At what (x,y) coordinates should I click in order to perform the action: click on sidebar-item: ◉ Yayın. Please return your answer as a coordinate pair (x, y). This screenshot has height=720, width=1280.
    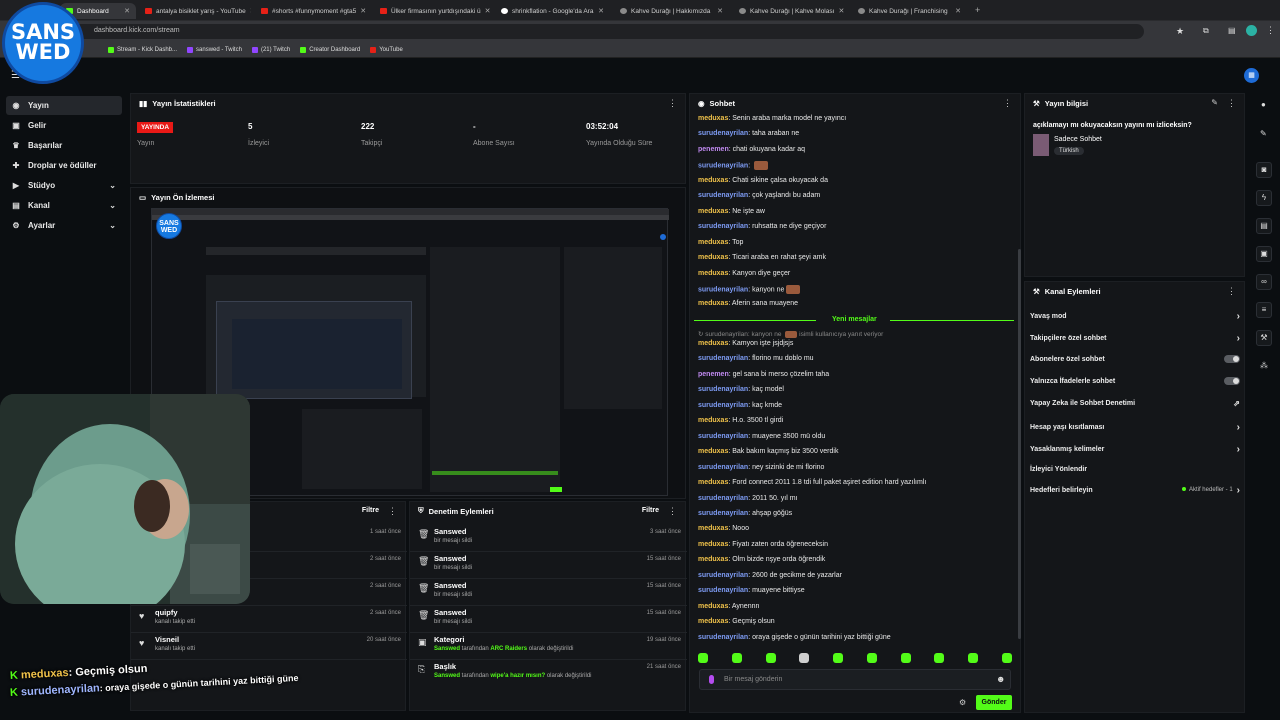
    Looking at the image, I should click on (64, 105).